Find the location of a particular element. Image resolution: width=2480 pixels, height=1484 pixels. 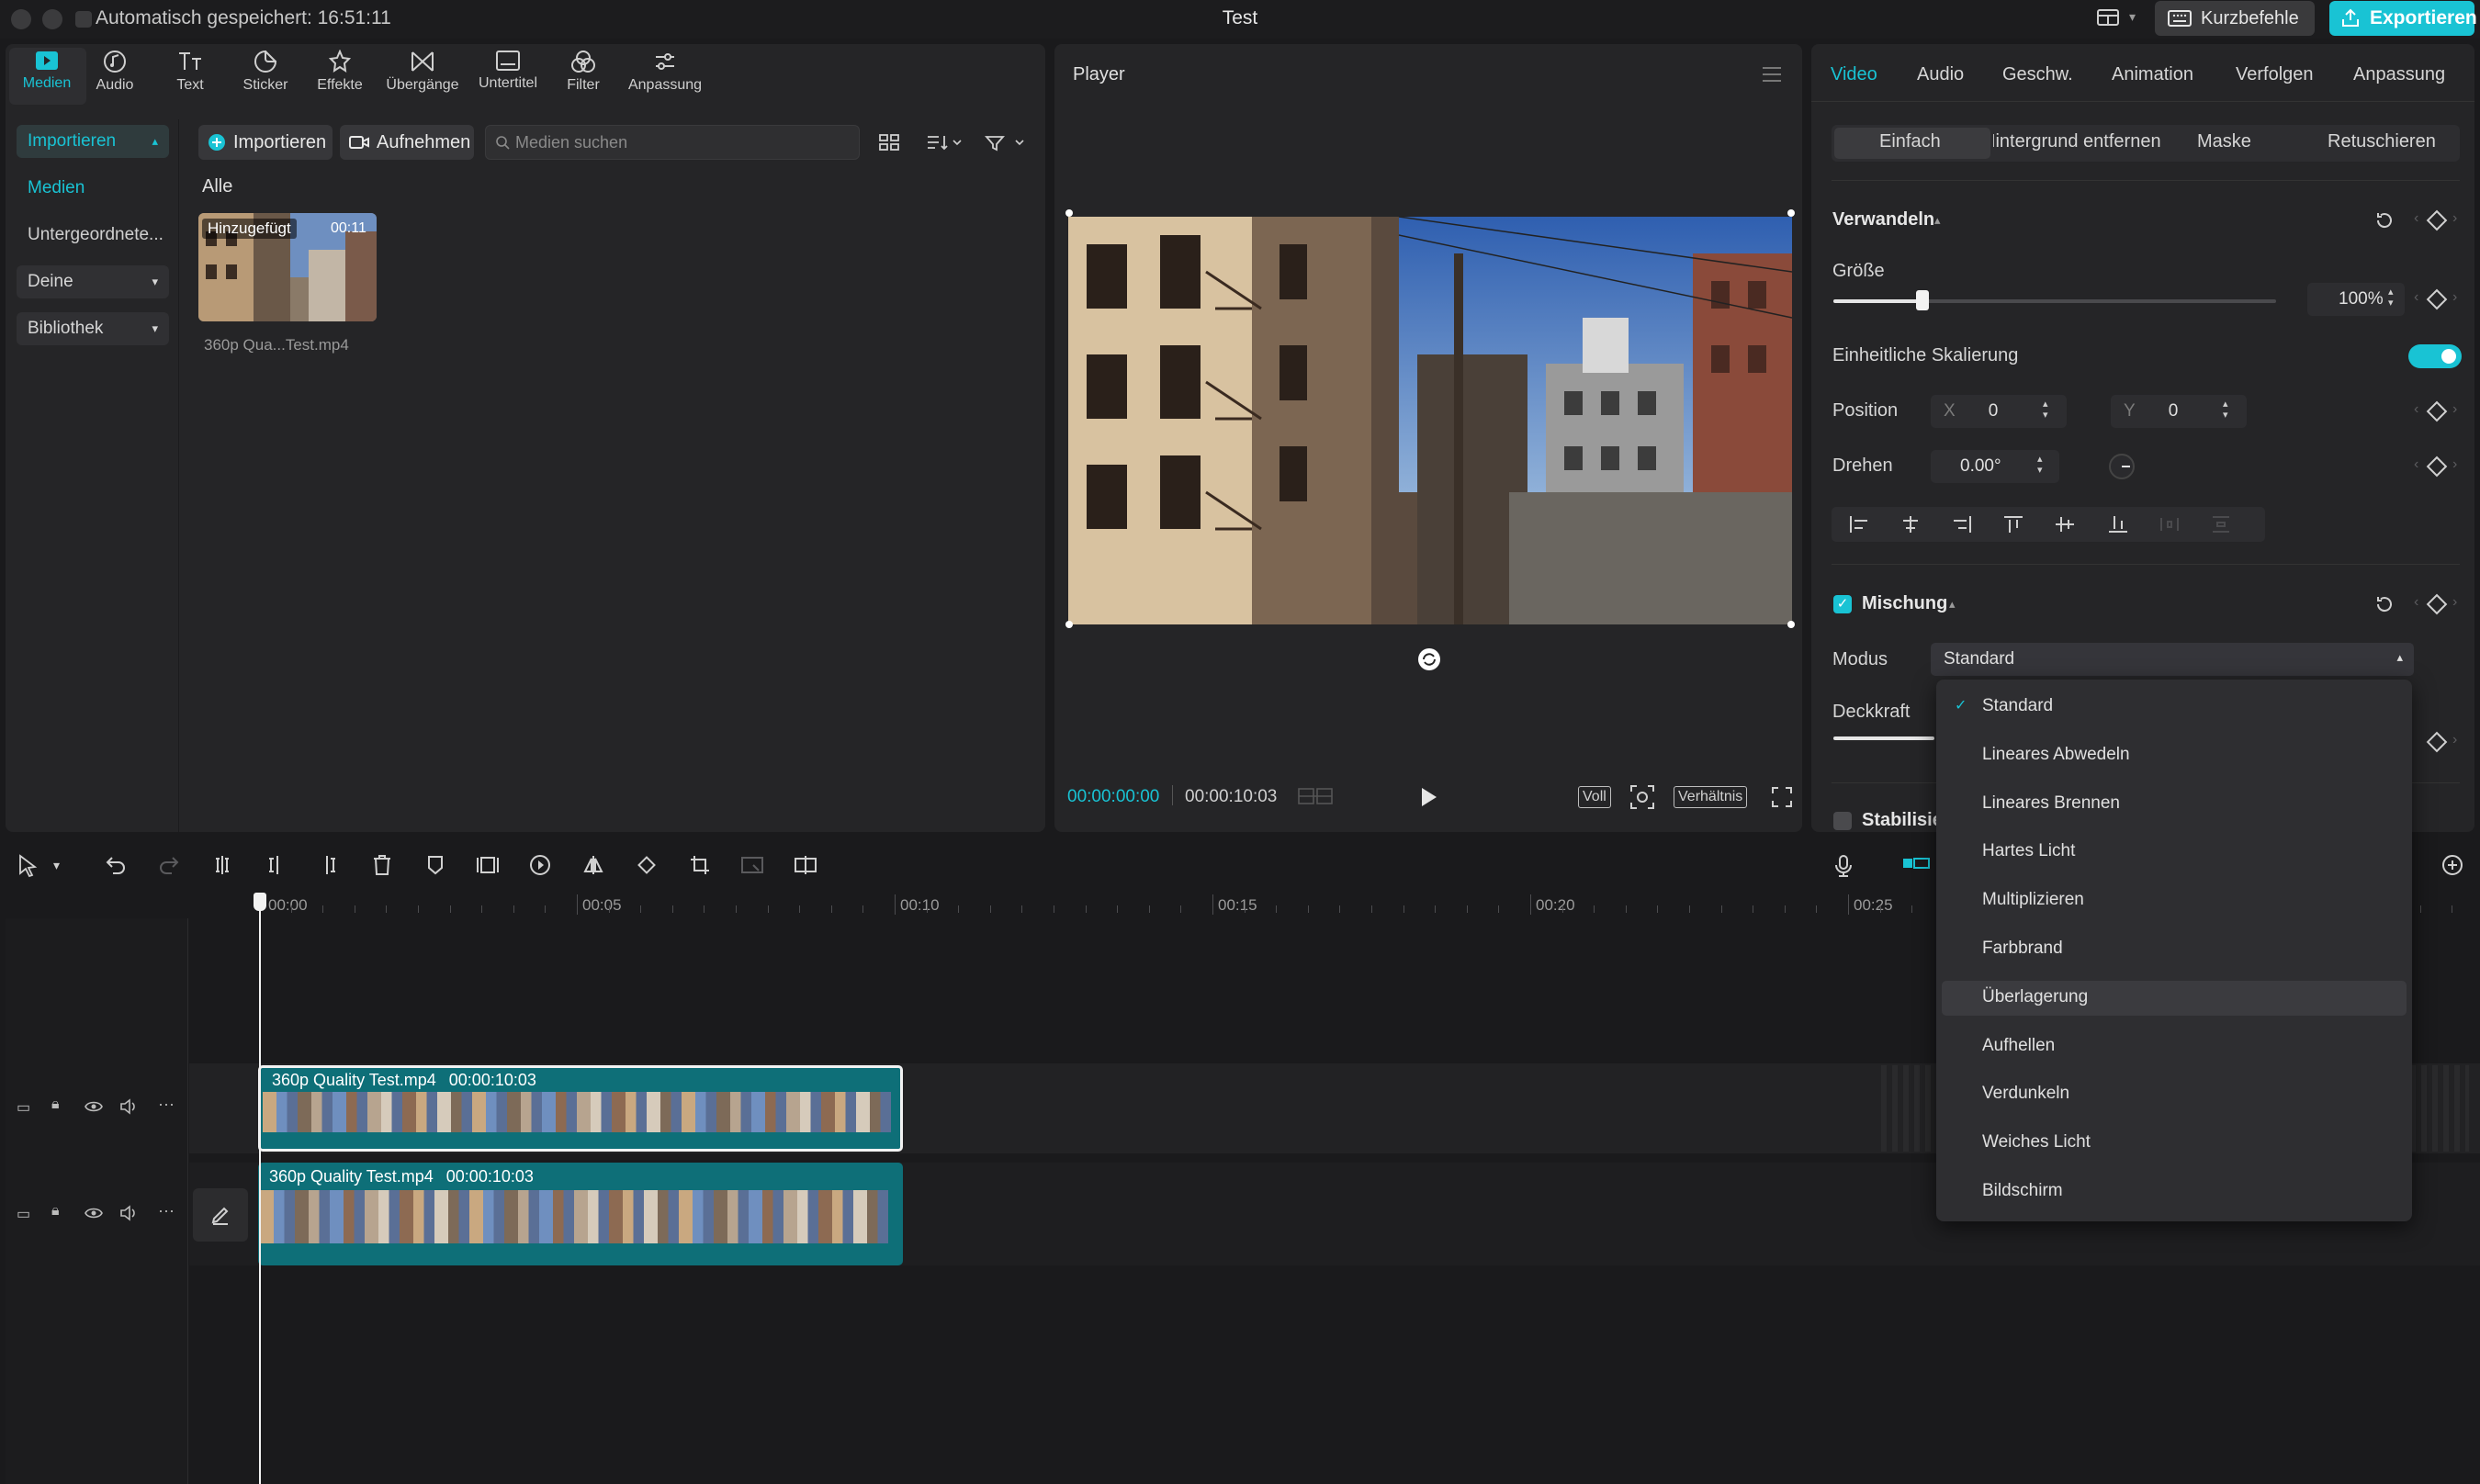

compare-icon is located at coordinates (805, 865).